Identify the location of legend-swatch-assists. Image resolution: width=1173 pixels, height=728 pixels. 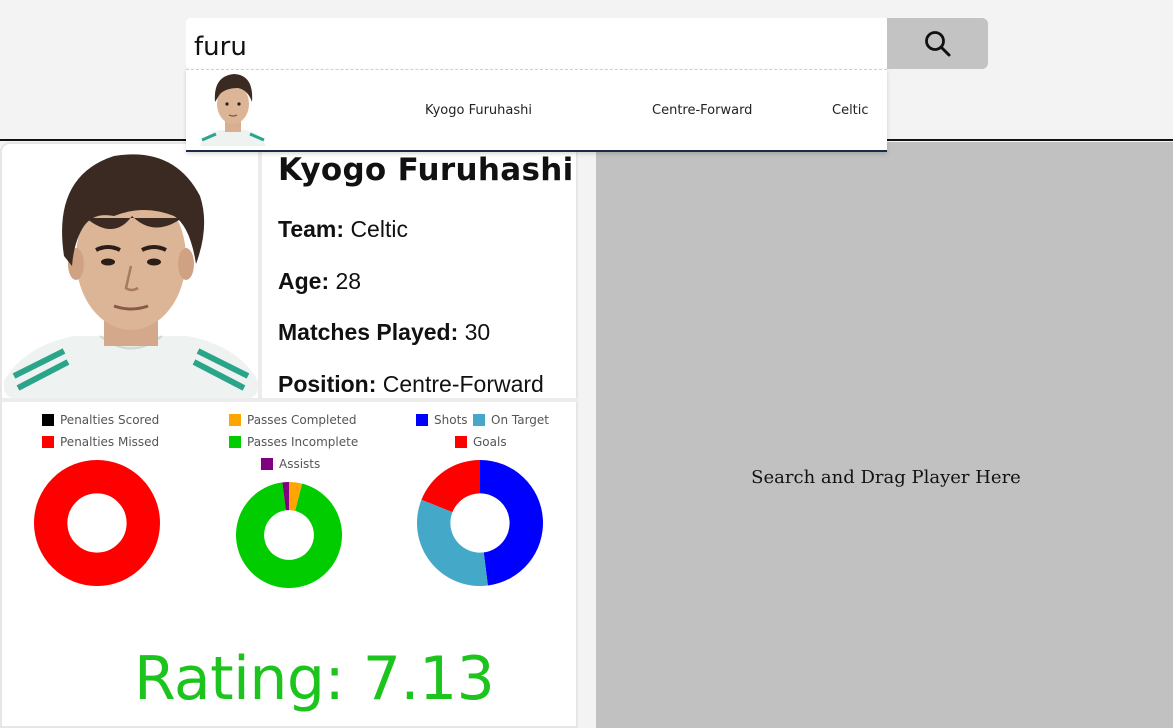
(267, 464).